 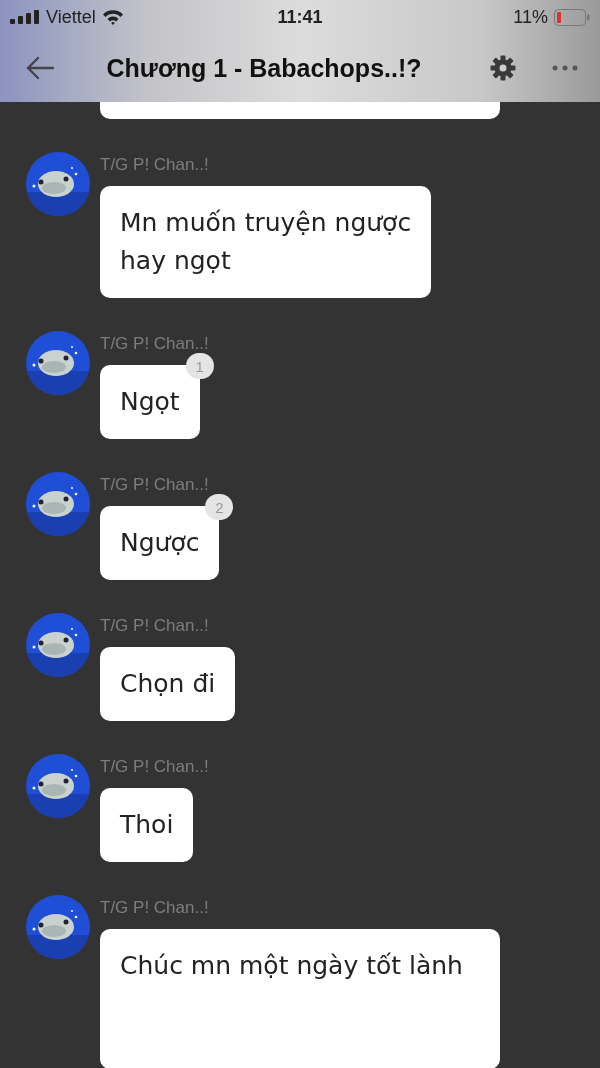 What do you see at coordinates (71, 17) in the screenshot?
I see `carrier-name: Viettel` at bounding box center [71, 17].